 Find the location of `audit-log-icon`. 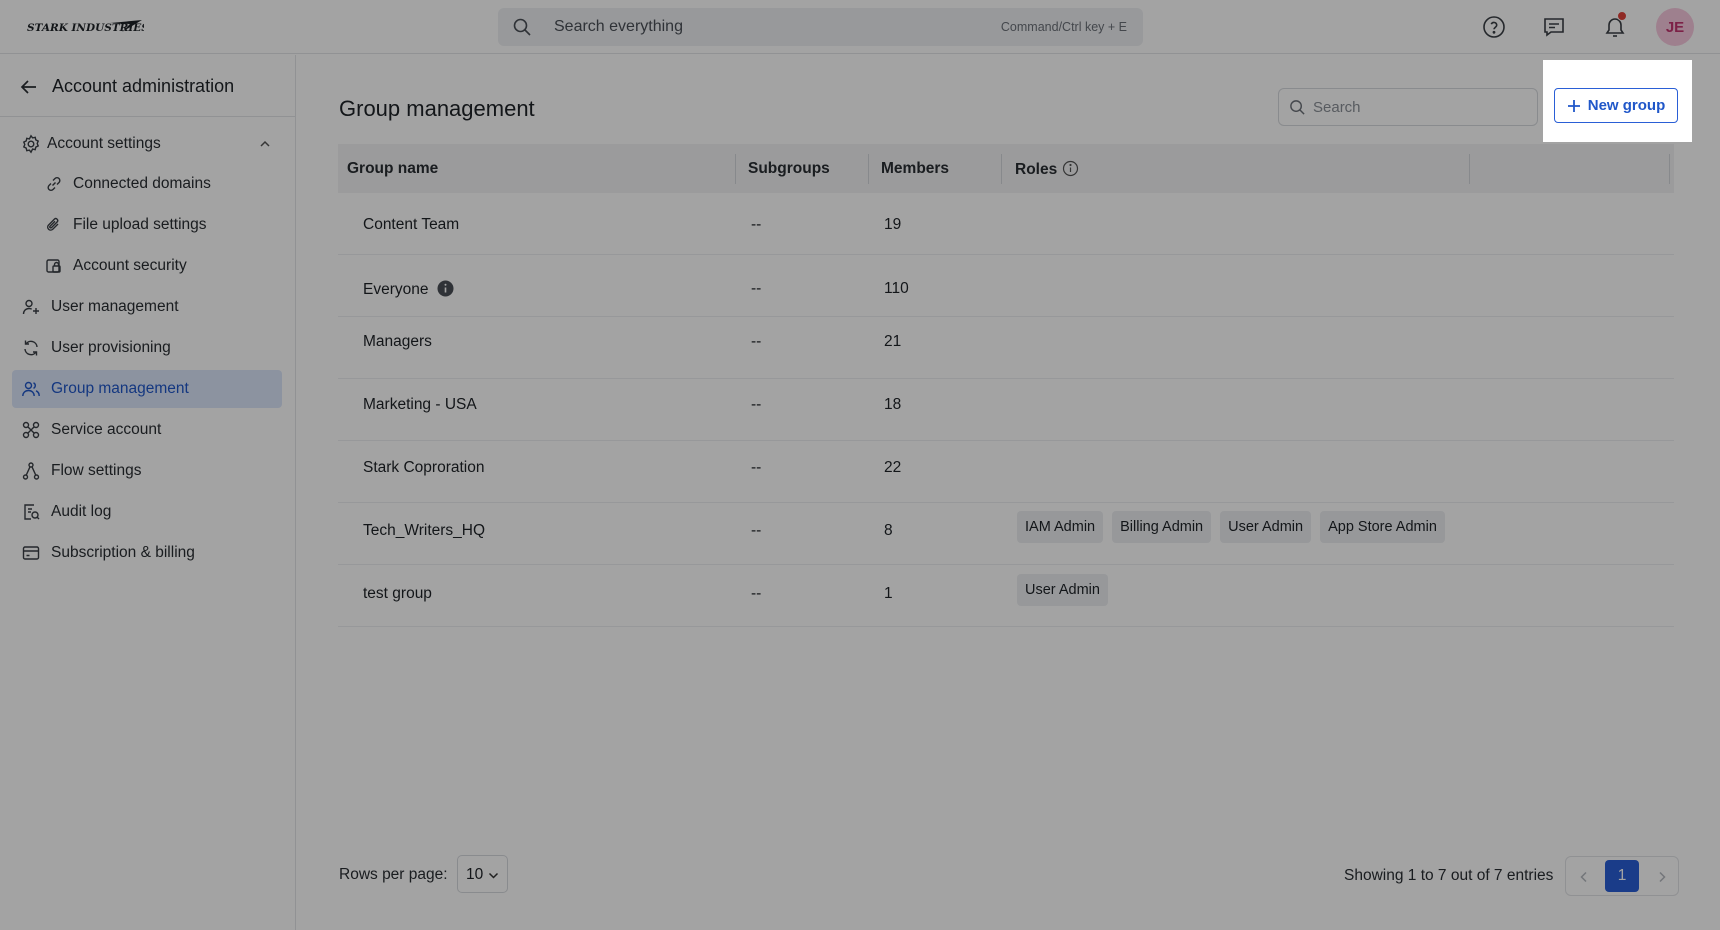

audit-log-icon is located at coordinates (32, 512).